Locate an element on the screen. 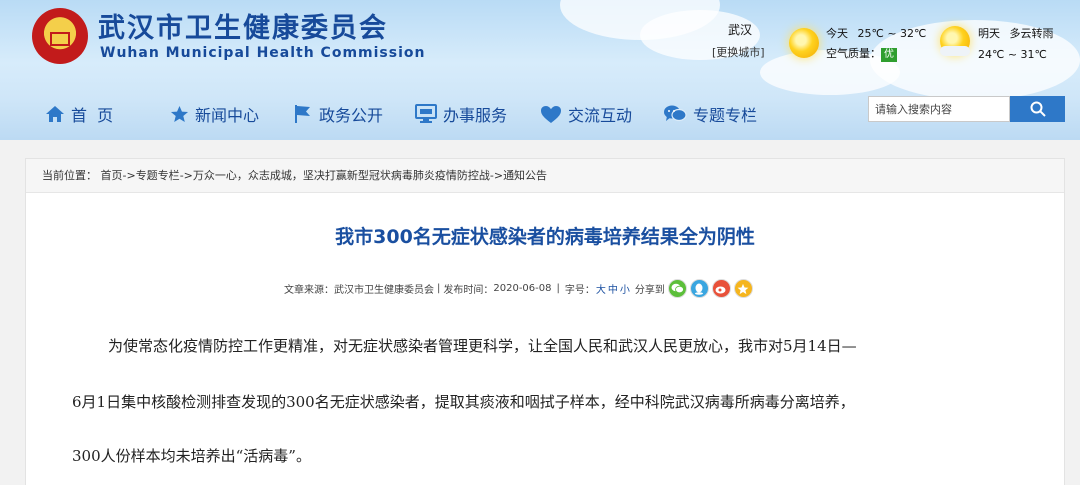 The width and height of the screenshot is (1080, 485). site-subtitle: Wuhan Municipal Health Commission is located at coordinates (263, 53).